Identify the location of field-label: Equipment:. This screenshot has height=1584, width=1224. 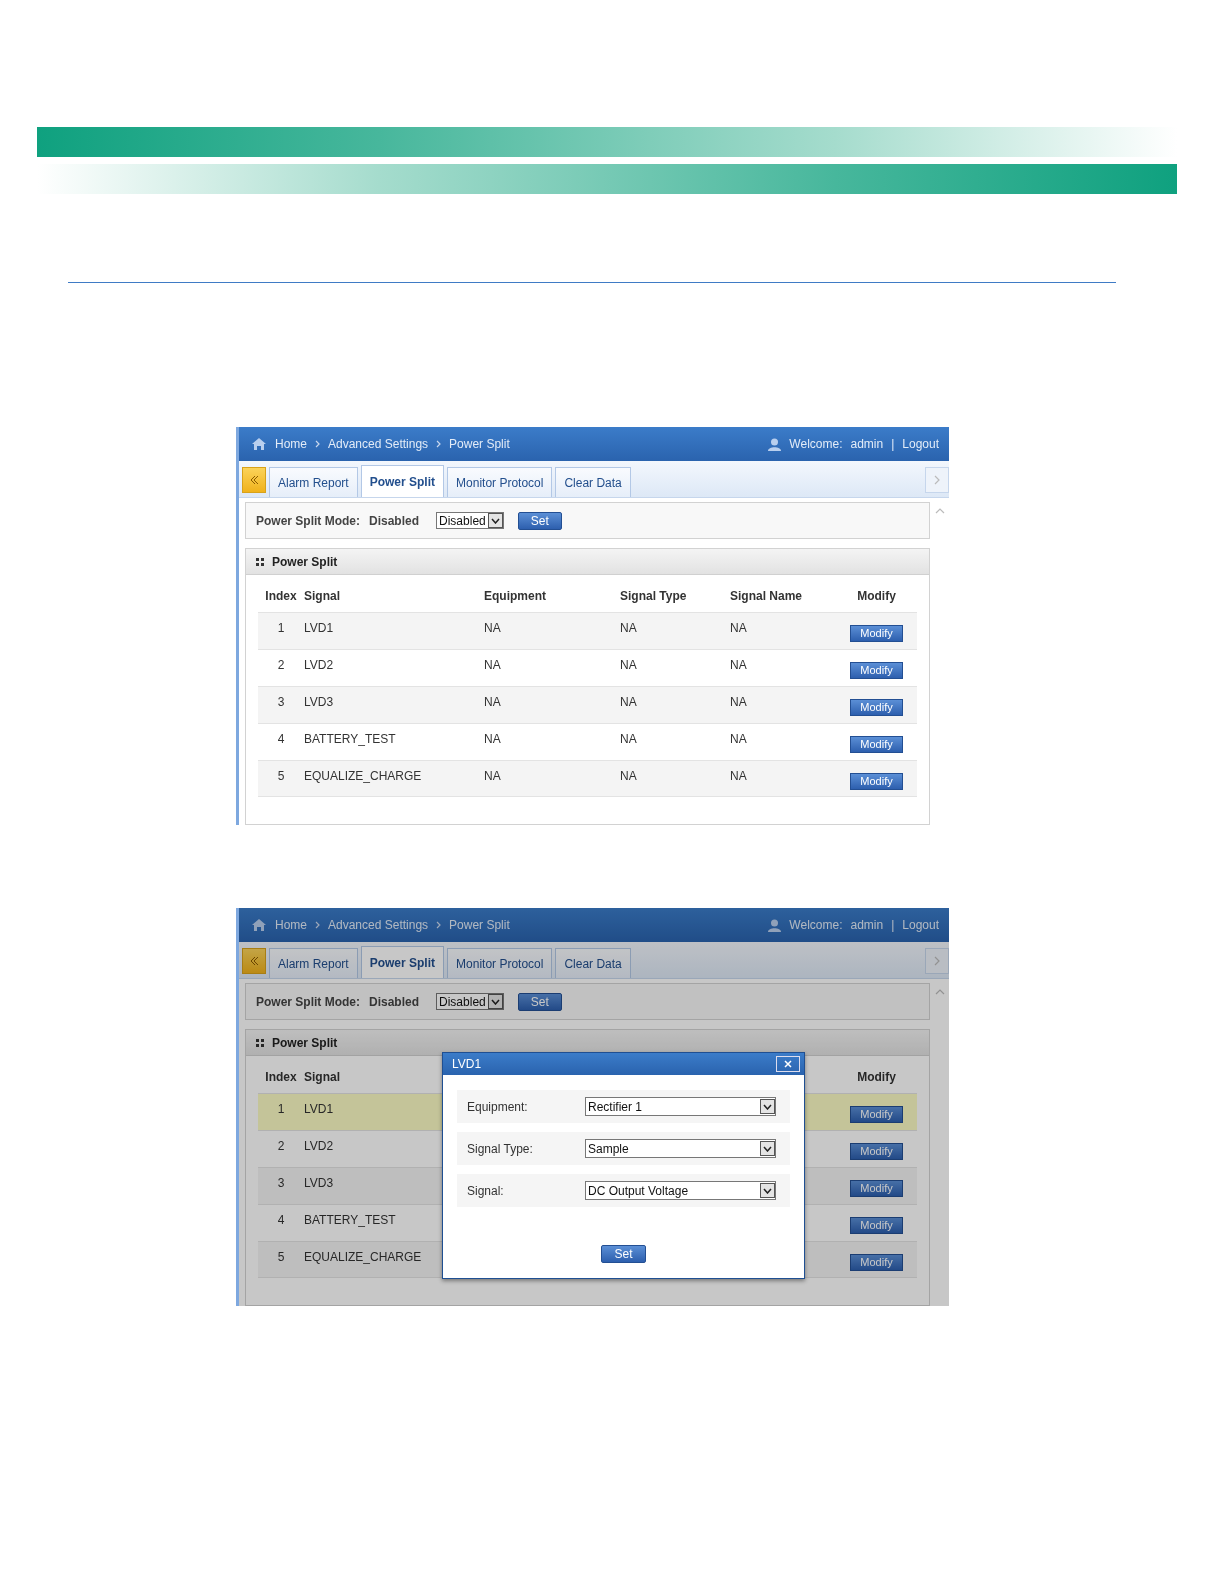
(498, 1107).